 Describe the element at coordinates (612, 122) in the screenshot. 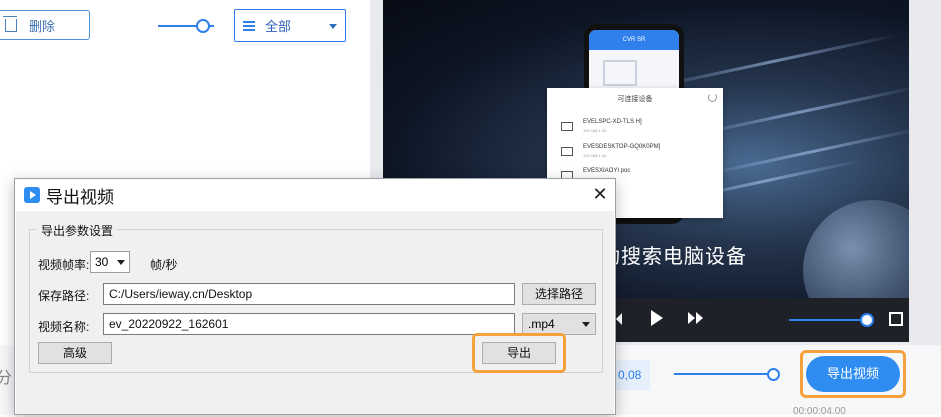

I see `device-name: EVELSPC-XD-TLS H]` at that location.